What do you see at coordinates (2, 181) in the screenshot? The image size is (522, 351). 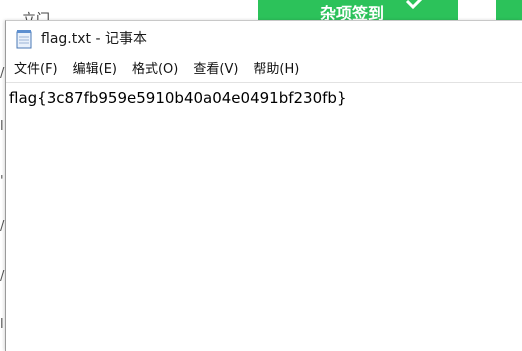 I see `background-mark: '` at bounding box center [2, 181].